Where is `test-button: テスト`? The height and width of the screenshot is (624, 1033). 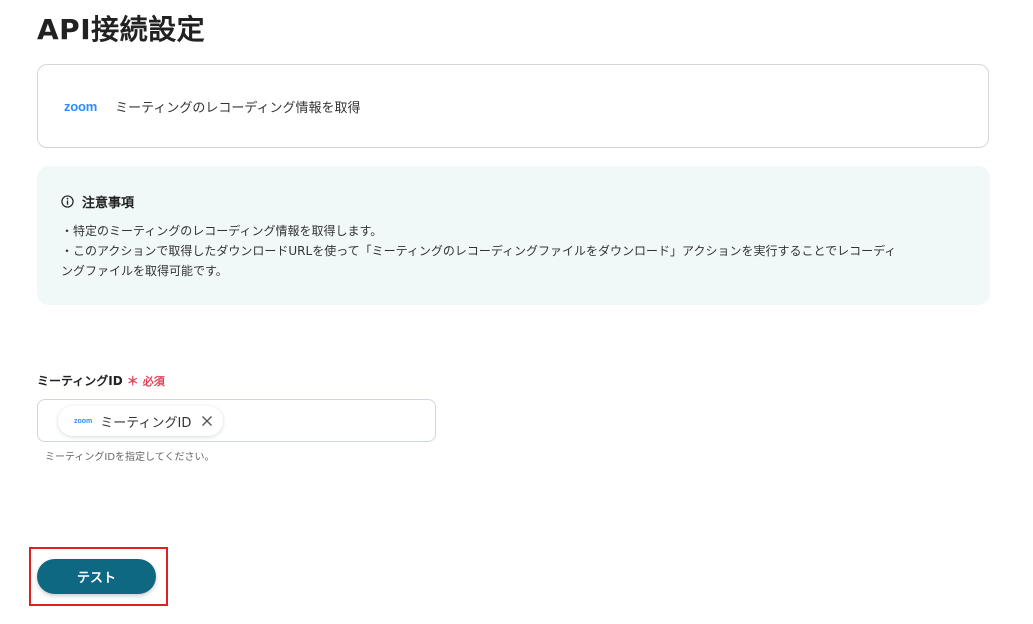 test-button: テスト is located at coordinates (96, 576).